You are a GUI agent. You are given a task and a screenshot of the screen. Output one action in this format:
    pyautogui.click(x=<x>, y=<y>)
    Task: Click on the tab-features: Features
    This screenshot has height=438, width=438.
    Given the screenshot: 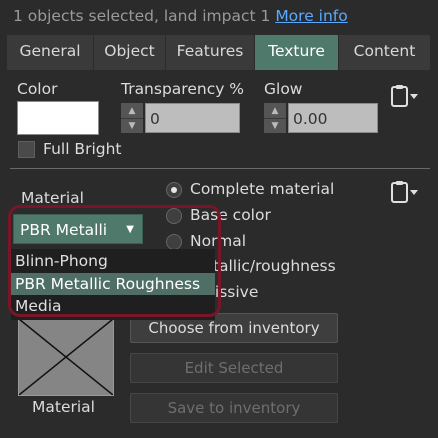 What is the action you would take?
    pyautogui.click(x=210, y=52)
    